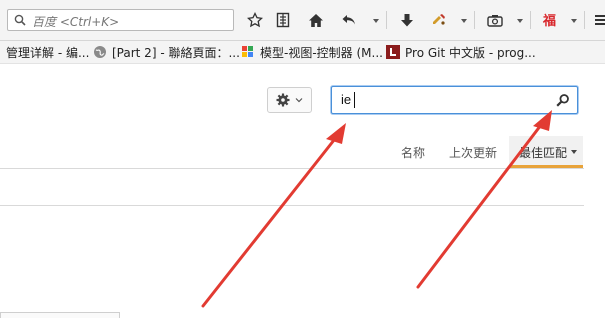 This screenshot has width=605, height=318. What do you see at coordinates (349, 20) in the screenshot?
I see `back-icon` at bounding box center [349, 20].